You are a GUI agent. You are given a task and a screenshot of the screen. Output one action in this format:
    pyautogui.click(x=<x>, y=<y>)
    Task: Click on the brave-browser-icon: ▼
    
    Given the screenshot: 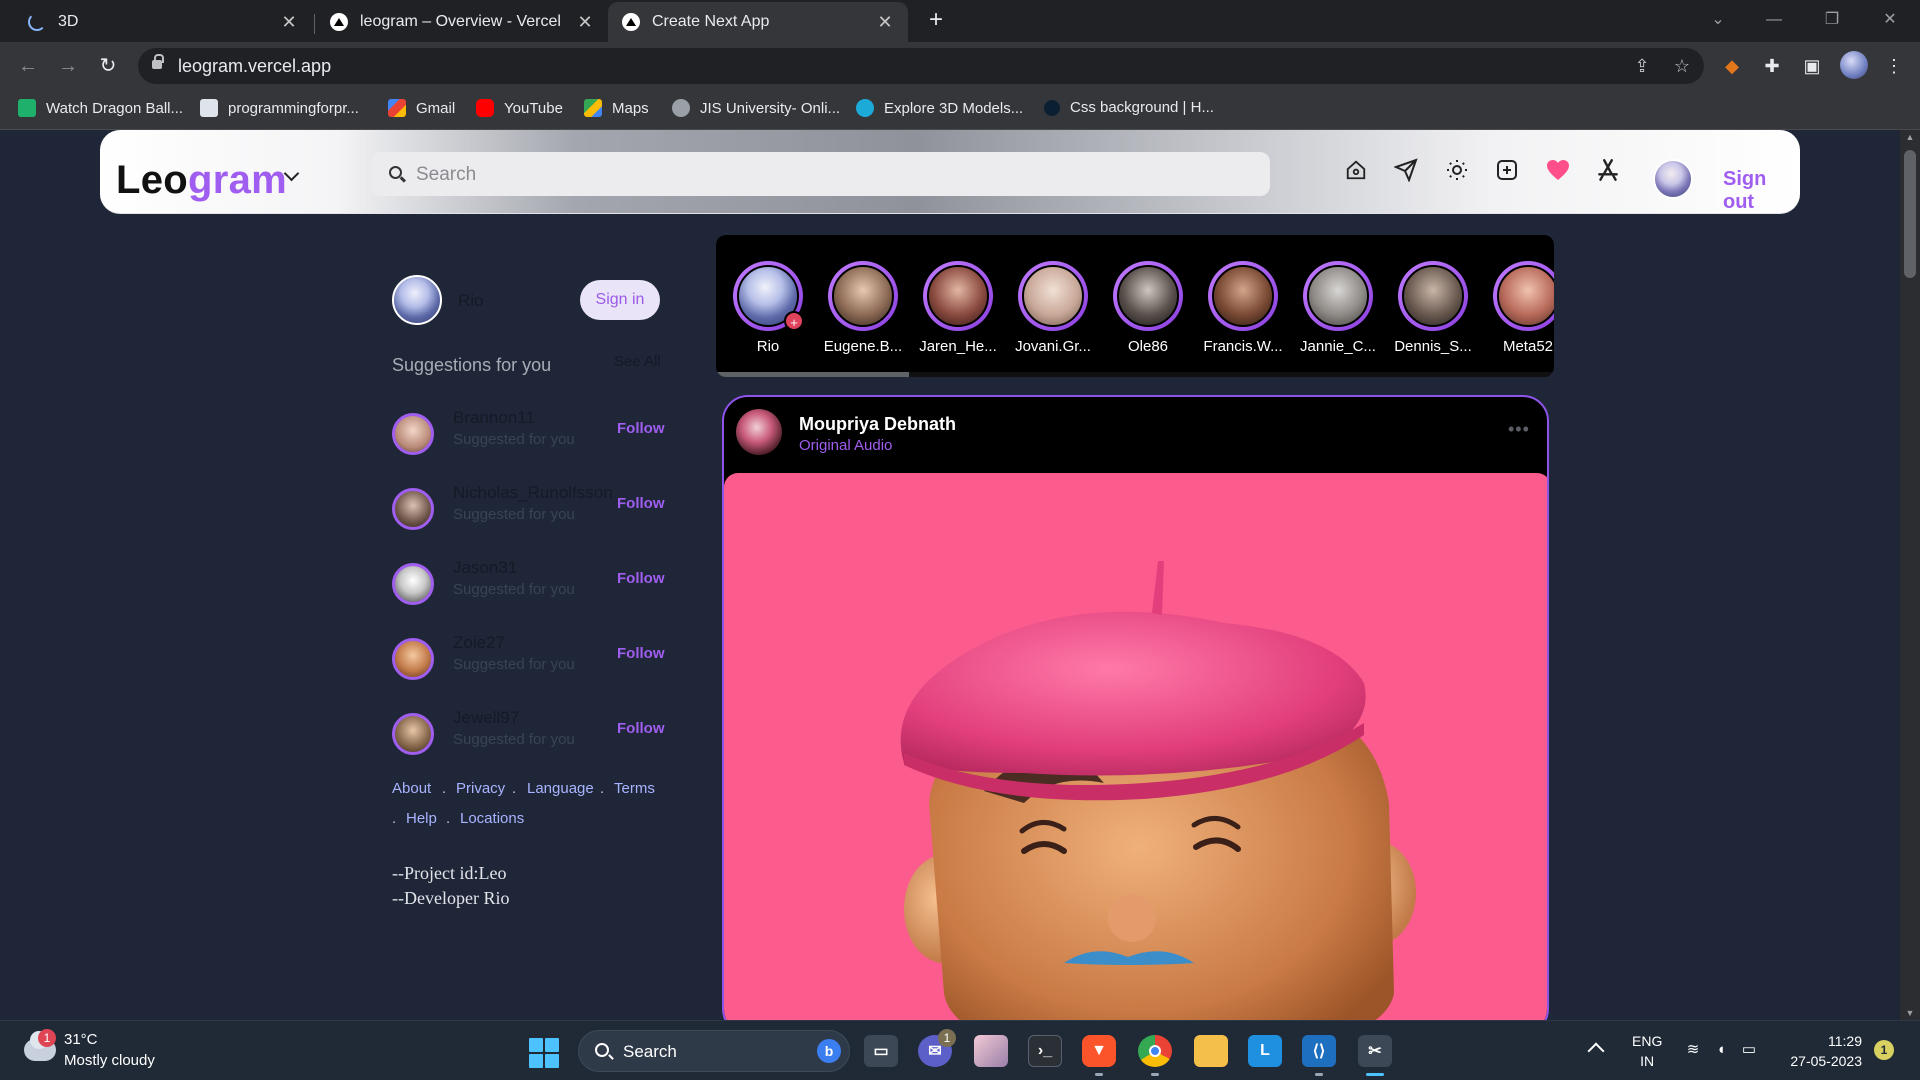 What is the action you would take?
    pyautogui.click(x=1099, y=1051)
    